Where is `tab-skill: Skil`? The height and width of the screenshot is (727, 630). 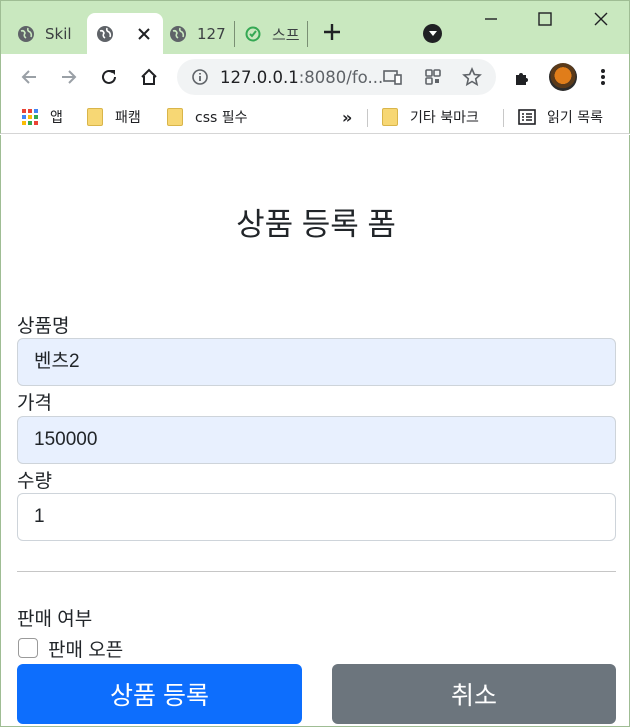 tab-skill: Skil is located at coordinates (48, 34).